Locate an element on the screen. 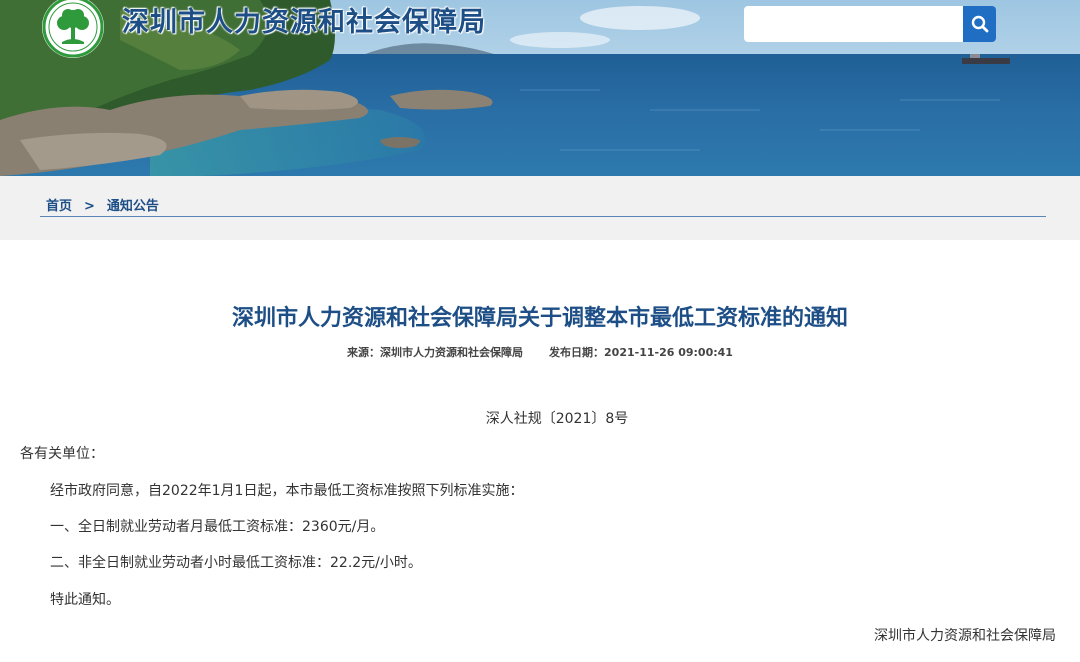  magnifier-icon is located at coordinates (979, 24).